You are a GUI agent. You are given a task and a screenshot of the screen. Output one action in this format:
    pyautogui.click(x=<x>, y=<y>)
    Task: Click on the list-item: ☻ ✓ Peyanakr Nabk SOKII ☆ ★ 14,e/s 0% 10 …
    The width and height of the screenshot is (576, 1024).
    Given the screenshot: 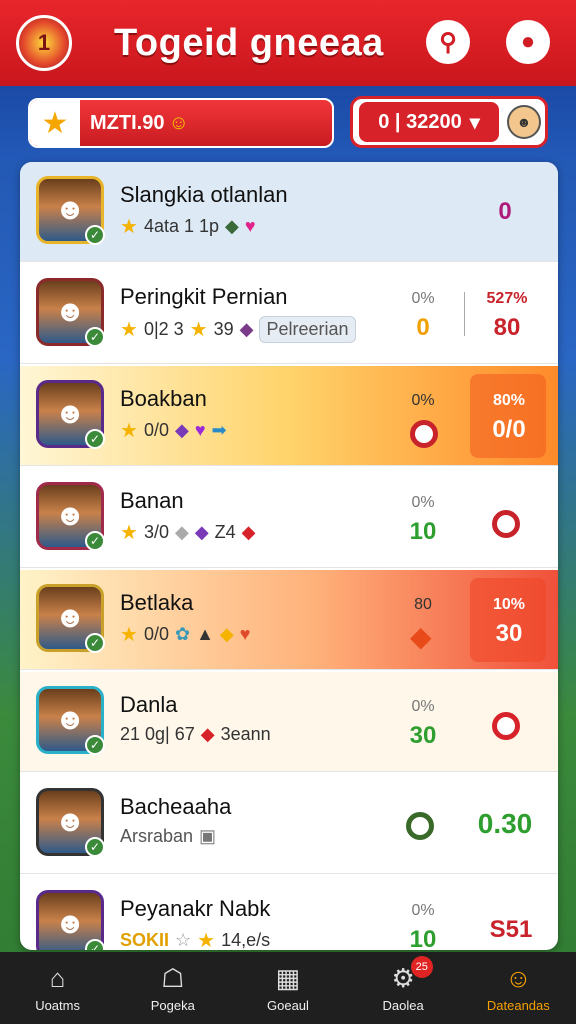 What is the action you would take?
    pyautogui.click(x=289, y=913)
    